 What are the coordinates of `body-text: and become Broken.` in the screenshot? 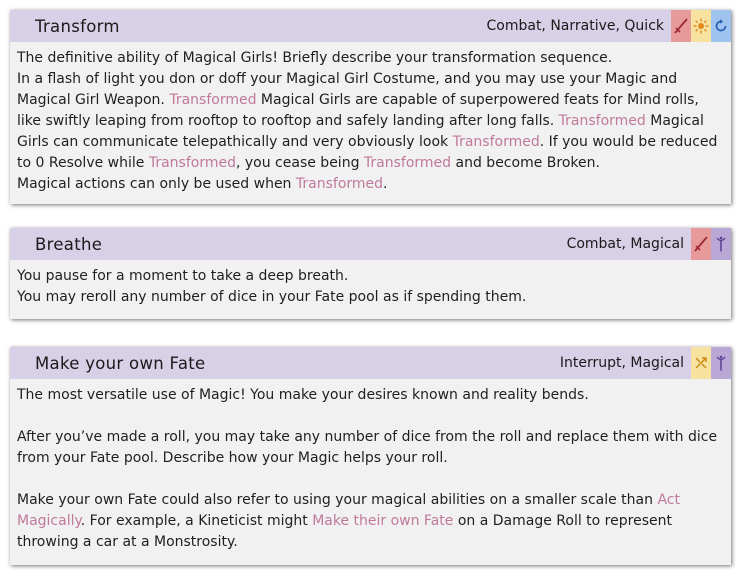 It's located at (527, 163).